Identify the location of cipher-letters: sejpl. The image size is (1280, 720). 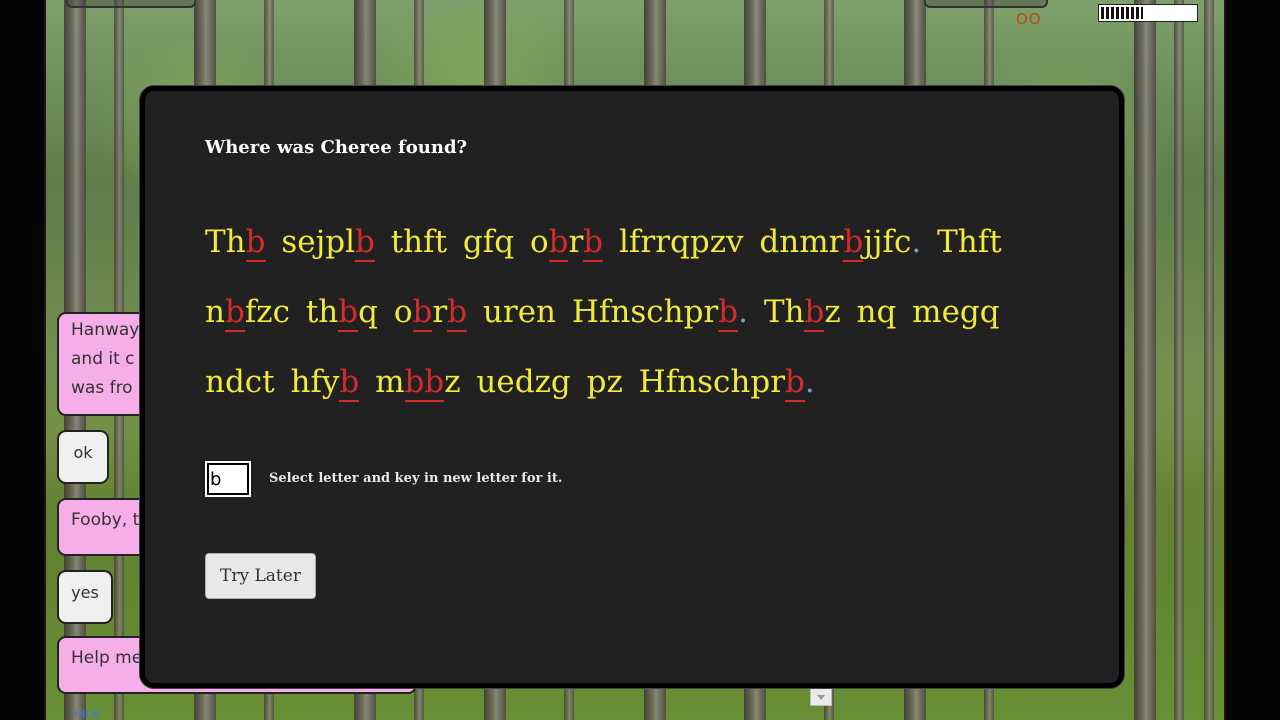
(310, 242).